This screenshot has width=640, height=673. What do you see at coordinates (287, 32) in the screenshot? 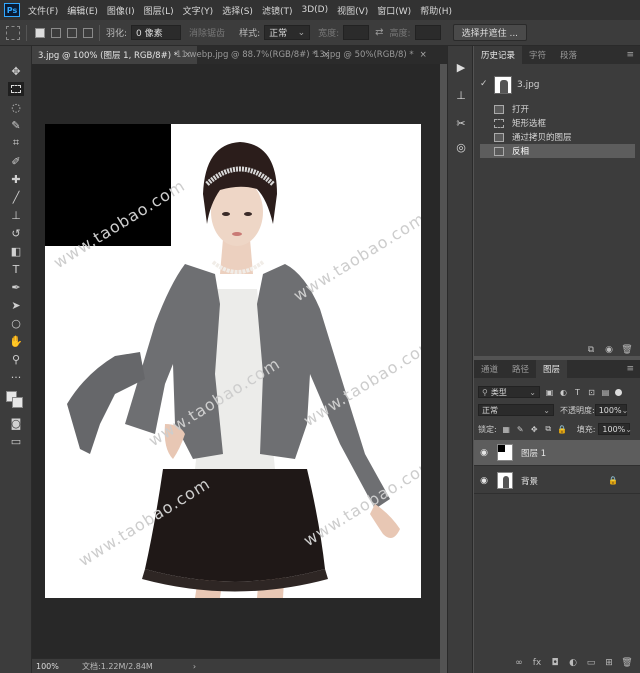
I see `style-select: 正常 ⌄` at bounding box center [287, 32].